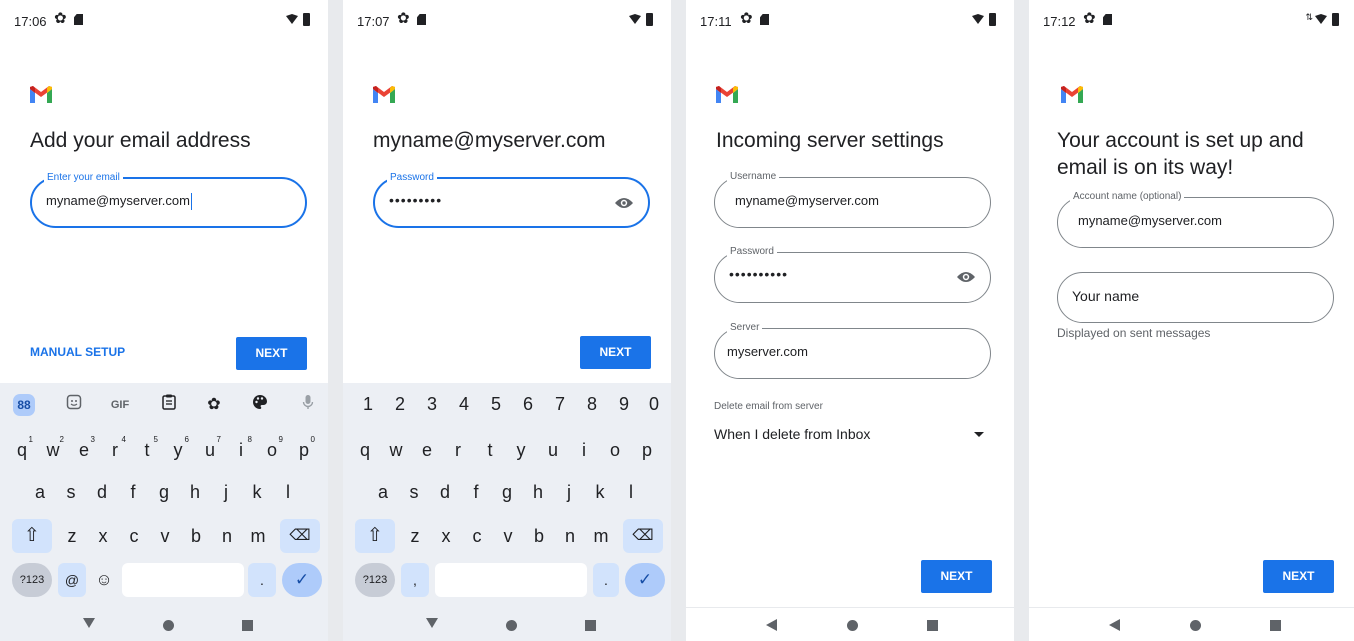  What do you see at coordinates (214, 405) in the screenshot?
I see `gear-icon: ✿` at bounding box center [214, 405].